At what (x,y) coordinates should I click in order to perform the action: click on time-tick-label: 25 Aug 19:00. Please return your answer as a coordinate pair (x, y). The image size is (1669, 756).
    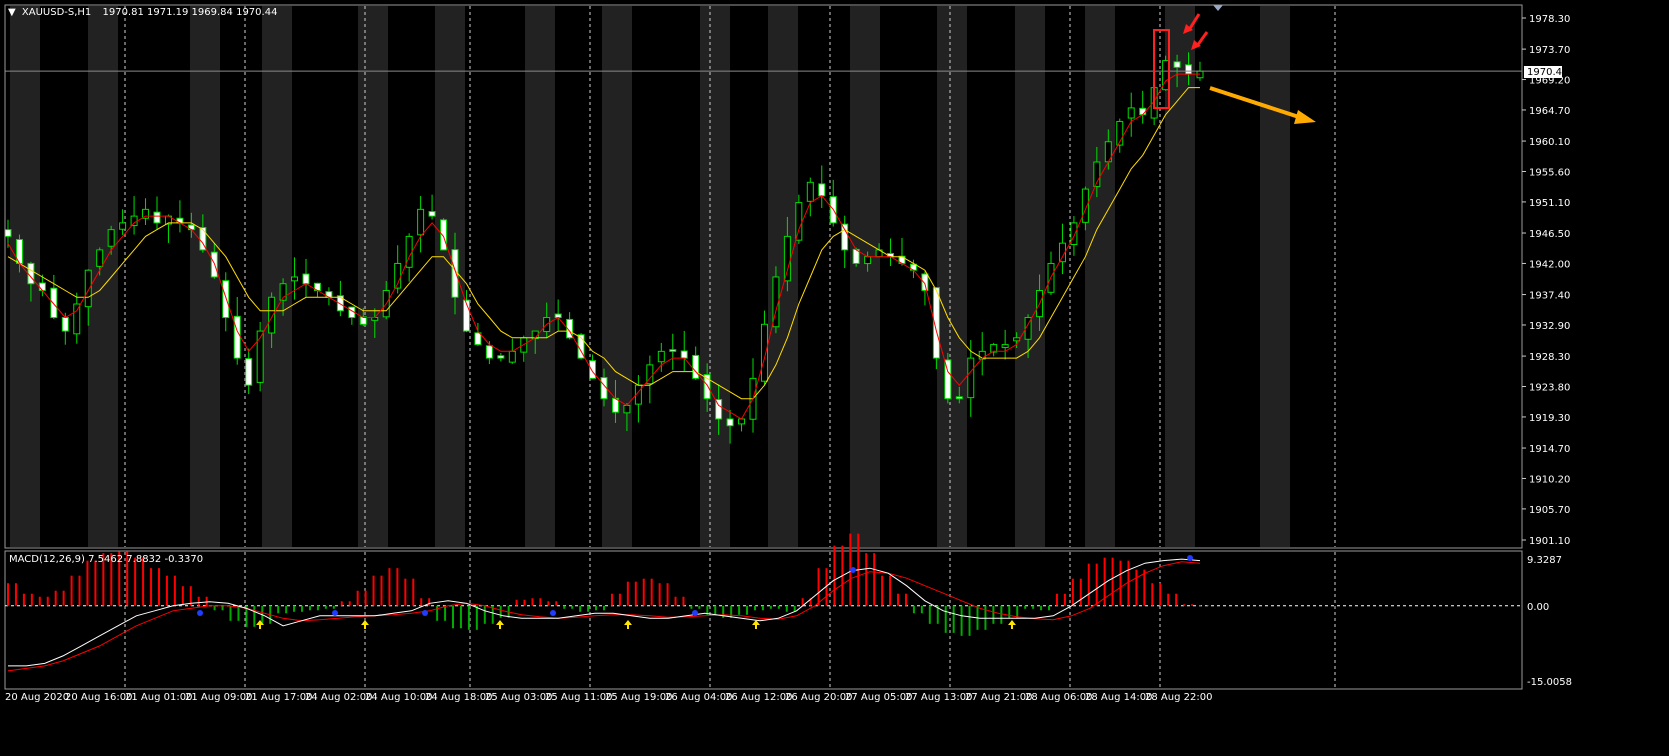
    Looking at the image, I should click on (638, 697).